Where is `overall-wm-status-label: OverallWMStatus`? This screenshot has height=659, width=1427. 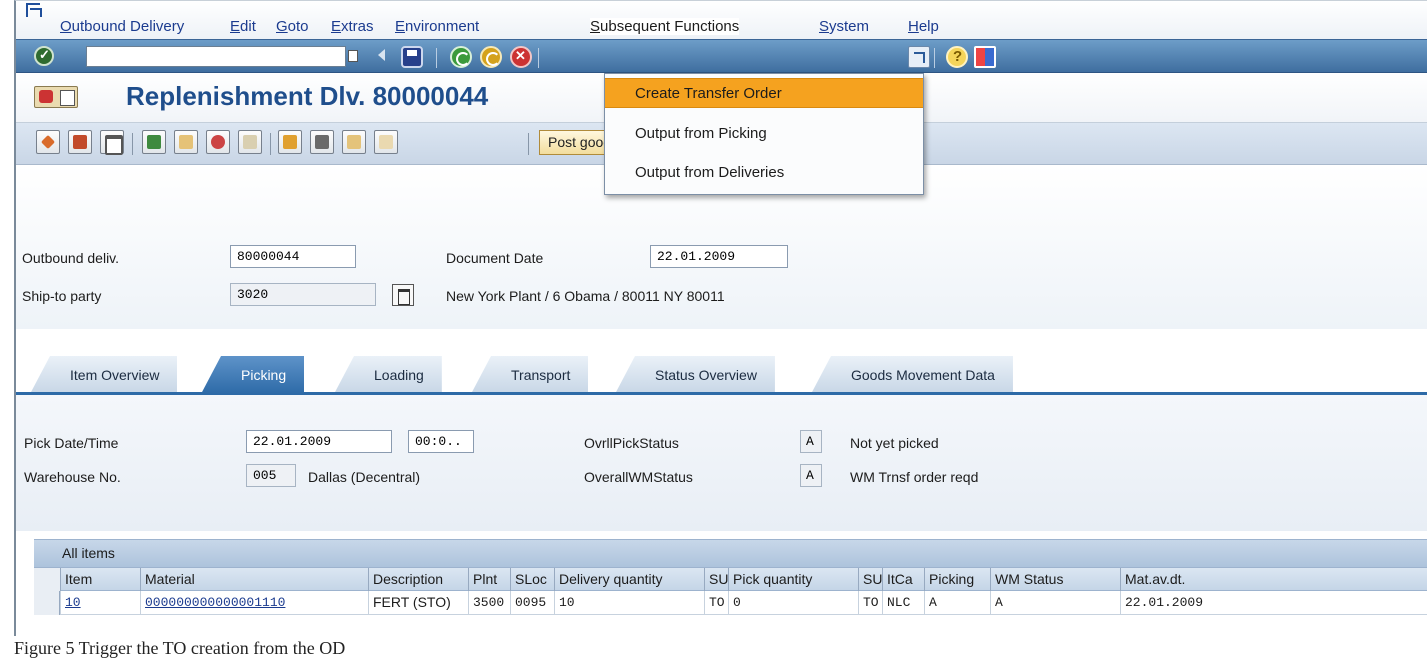
overall-wm-status-label: OverallWMStatus is located at coordinates (638, 477).